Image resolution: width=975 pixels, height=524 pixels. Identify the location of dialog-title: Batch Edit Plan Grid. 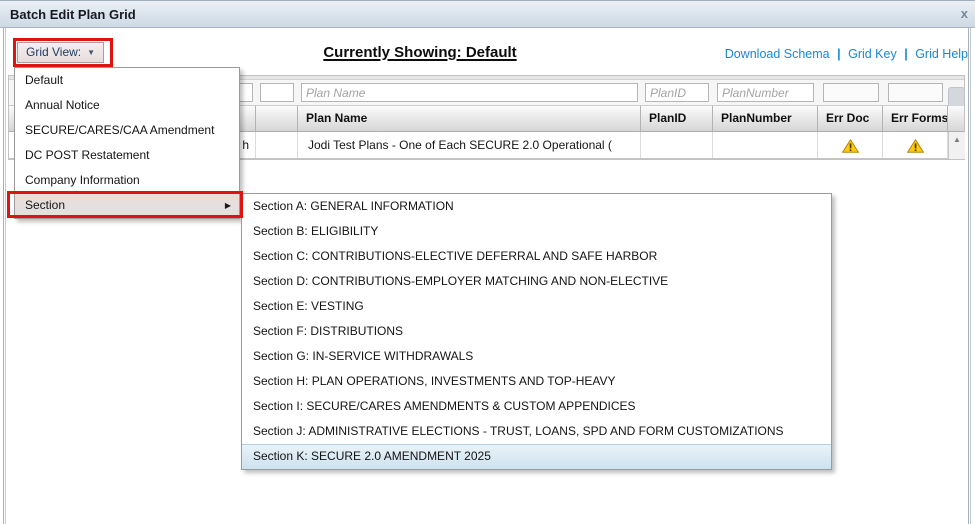
(73, 14).